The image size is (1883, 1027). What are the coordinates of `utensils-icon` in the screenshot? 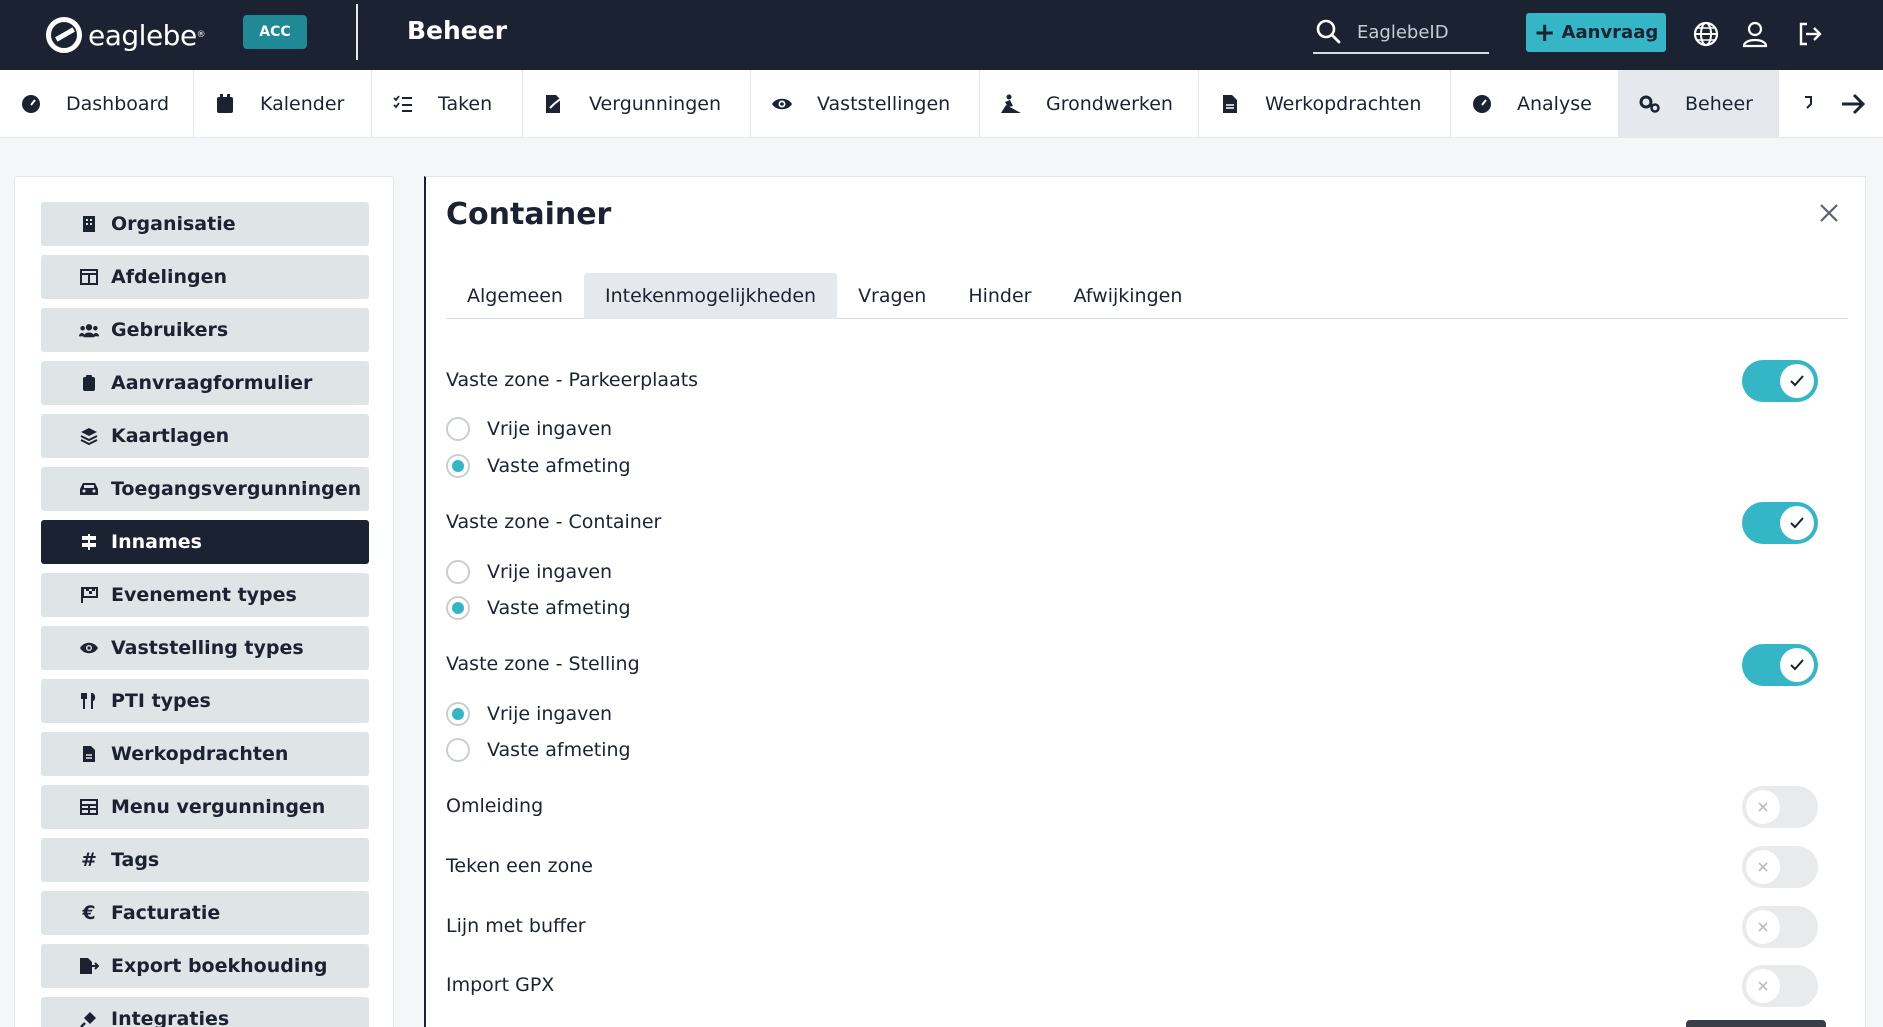 It's located at (89, 701).